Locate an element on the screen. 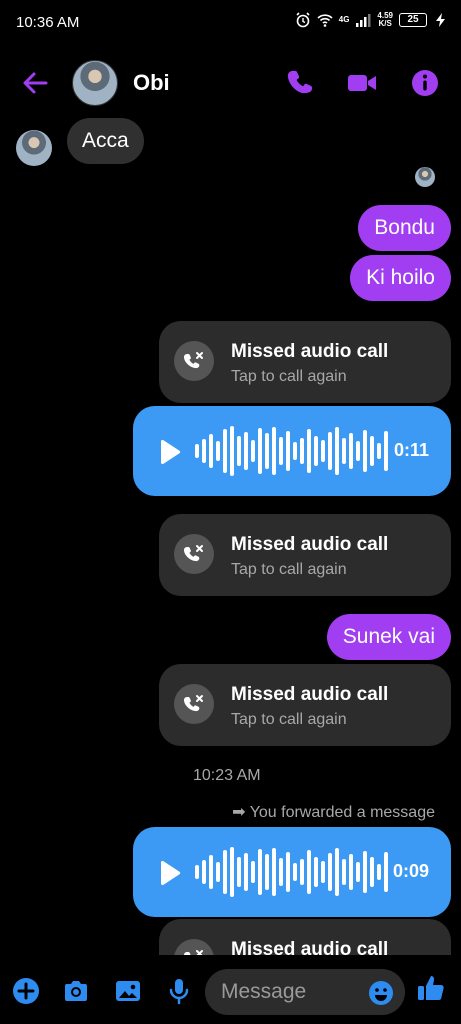 This screenshot has width=461, height=1024. composer-bar is located at coordinates (230, 992).